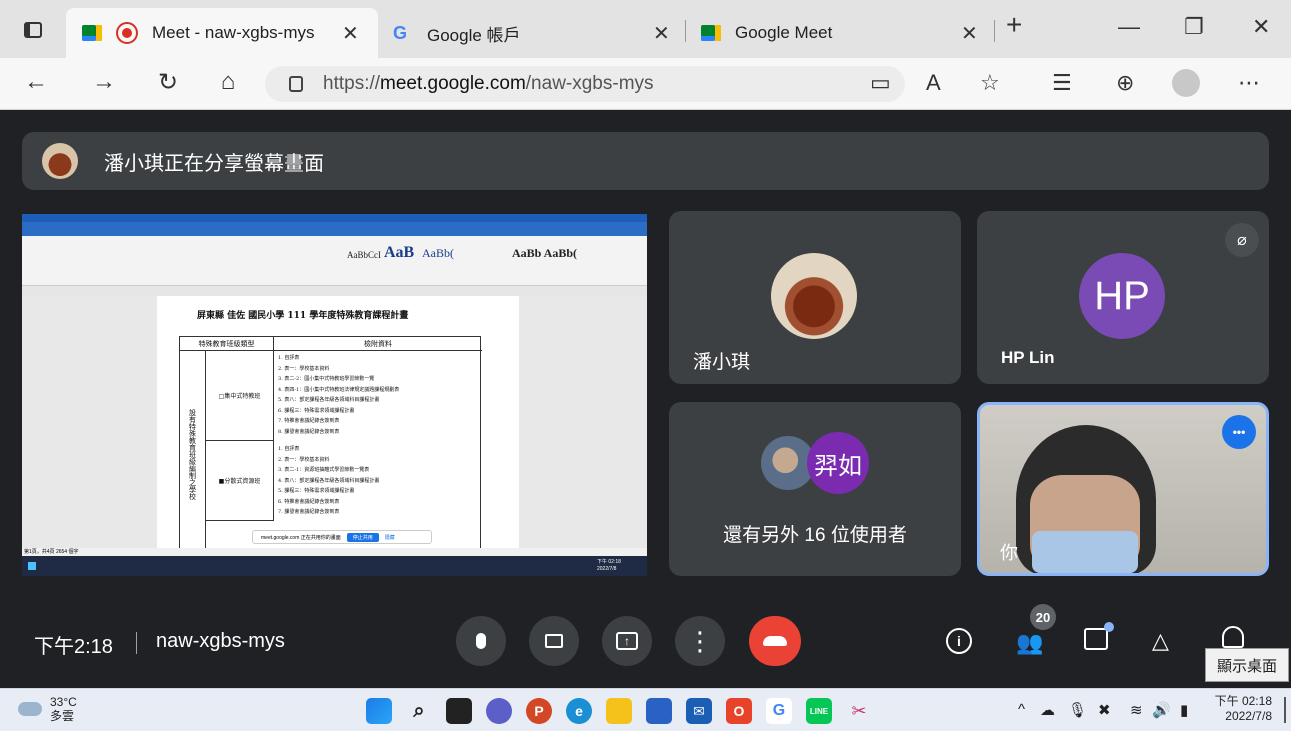  Describe the element at coordinates (399, 252) in the screenshot. I see `style-aab-big: AaB` at that location.